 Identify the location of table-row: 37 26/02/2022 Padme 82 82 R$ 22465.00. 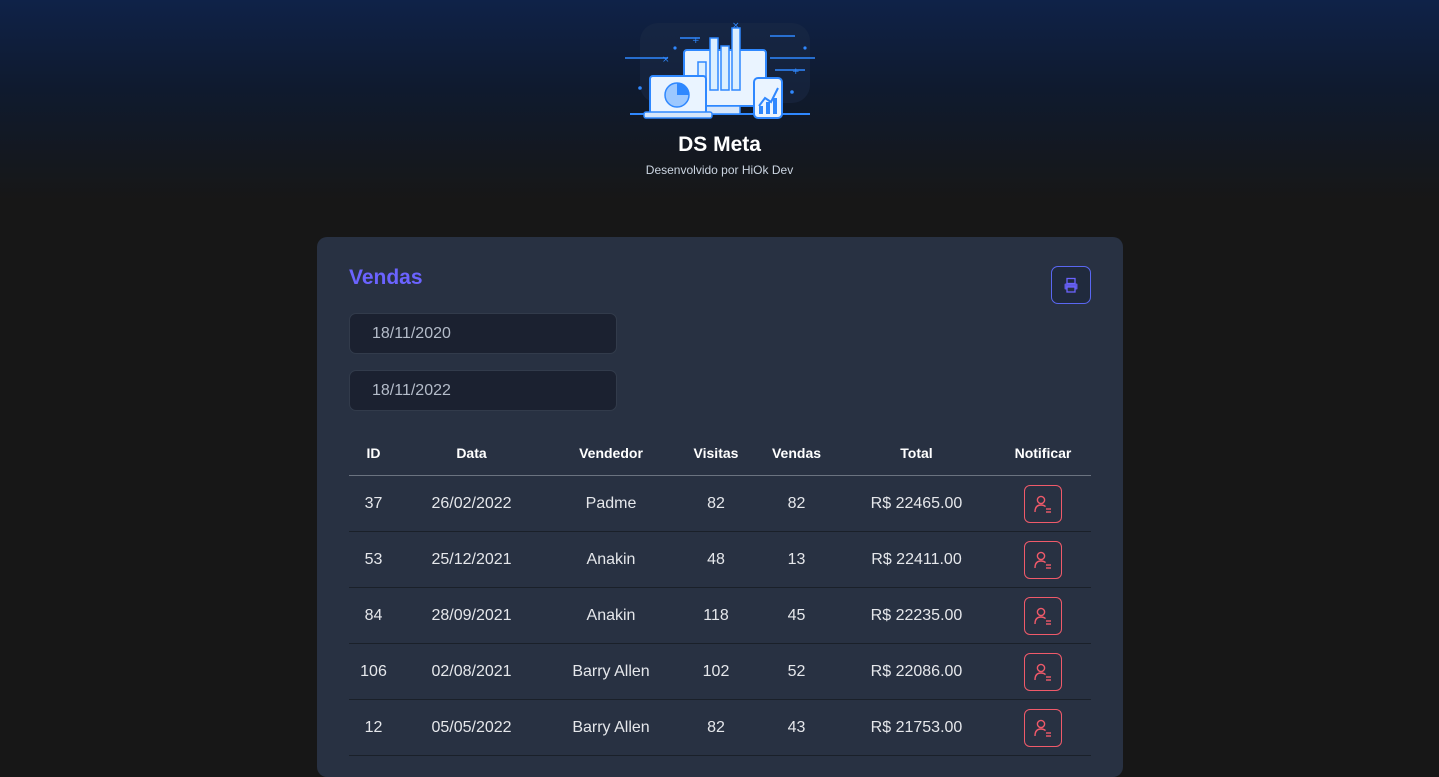
(720, 503).